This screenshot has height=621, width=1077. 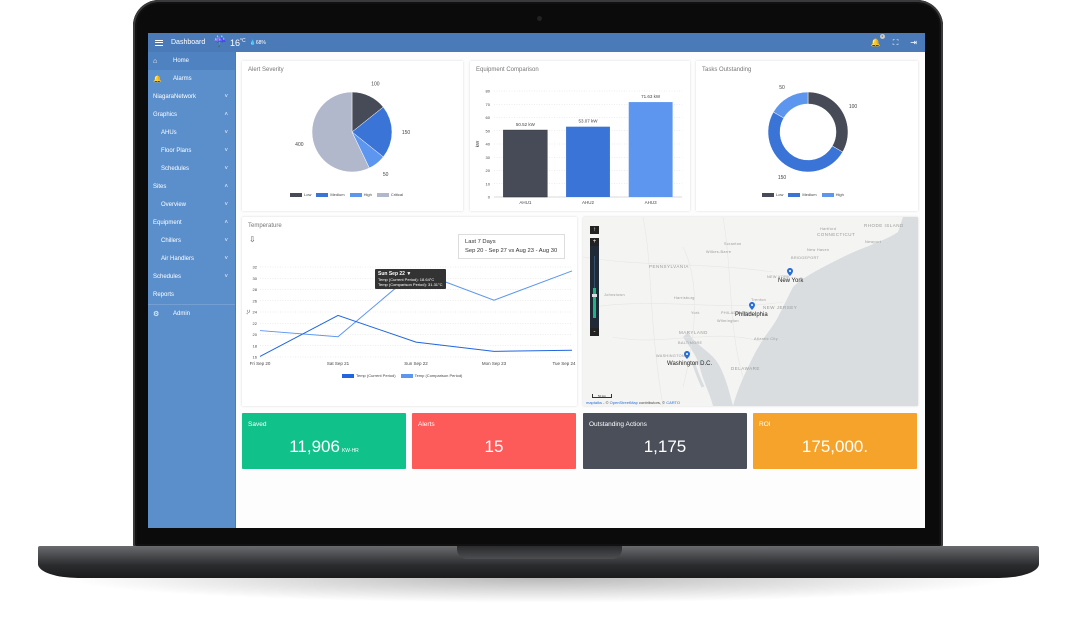 What do you see at coordinates (690, 343) in the screenshot?
I see `map-city-label: BALTIMORE` at bounding box center [690, 343].